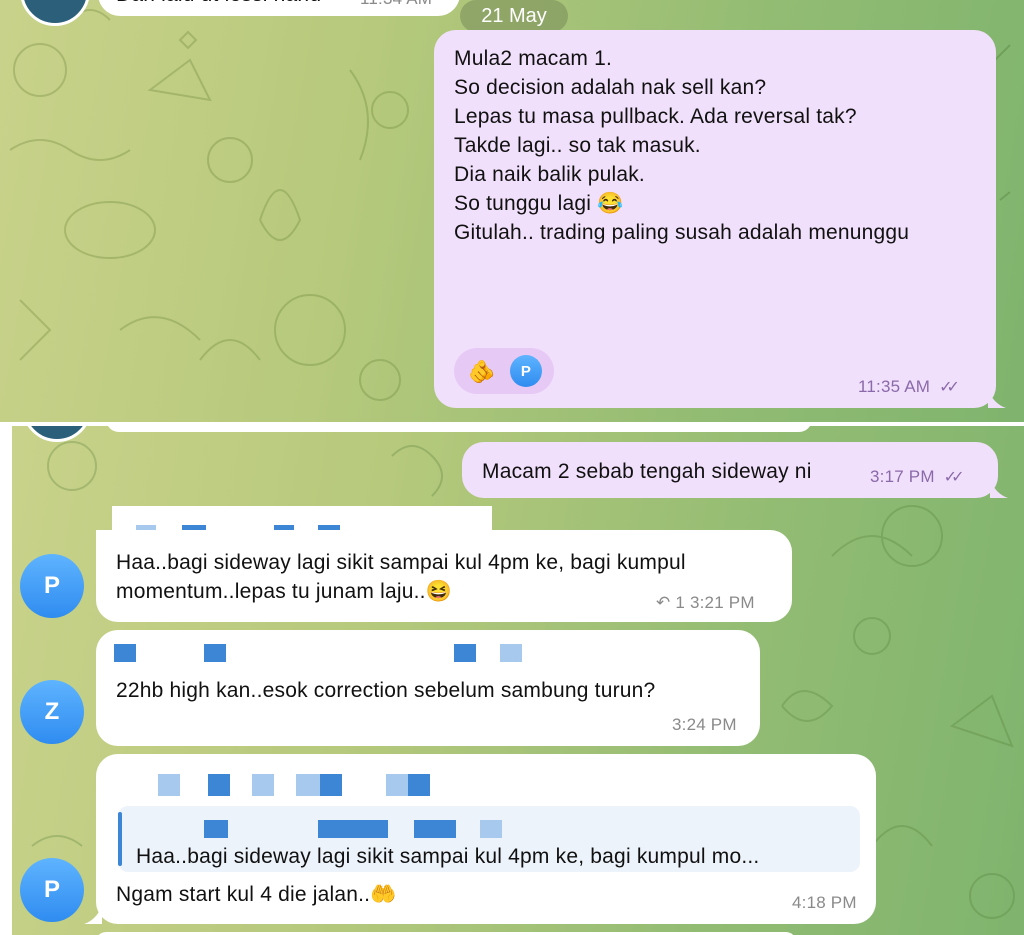 This screenshot has height=935, width=1024. Describe the element at coordinates (824, 902) in the screenshot. I see `message-time: 4:18 PM` at that location.